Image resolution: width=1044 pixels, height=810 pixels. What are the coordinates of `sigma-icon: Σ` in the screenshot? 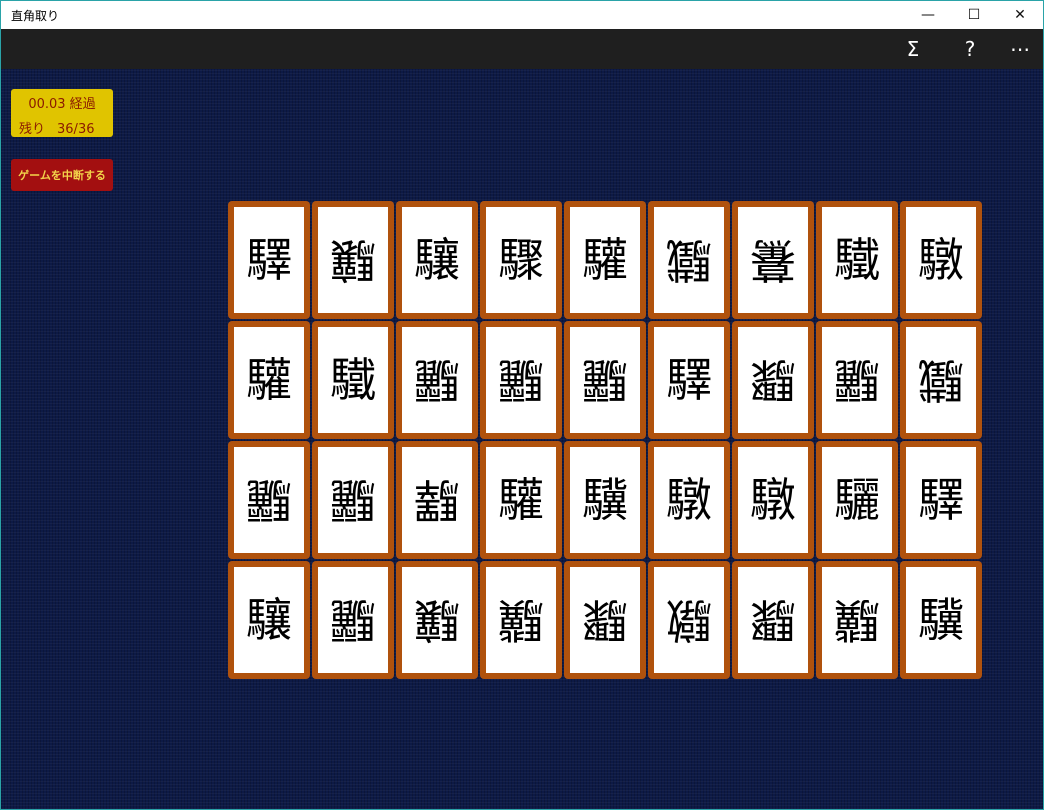 It's located at (913, 49).